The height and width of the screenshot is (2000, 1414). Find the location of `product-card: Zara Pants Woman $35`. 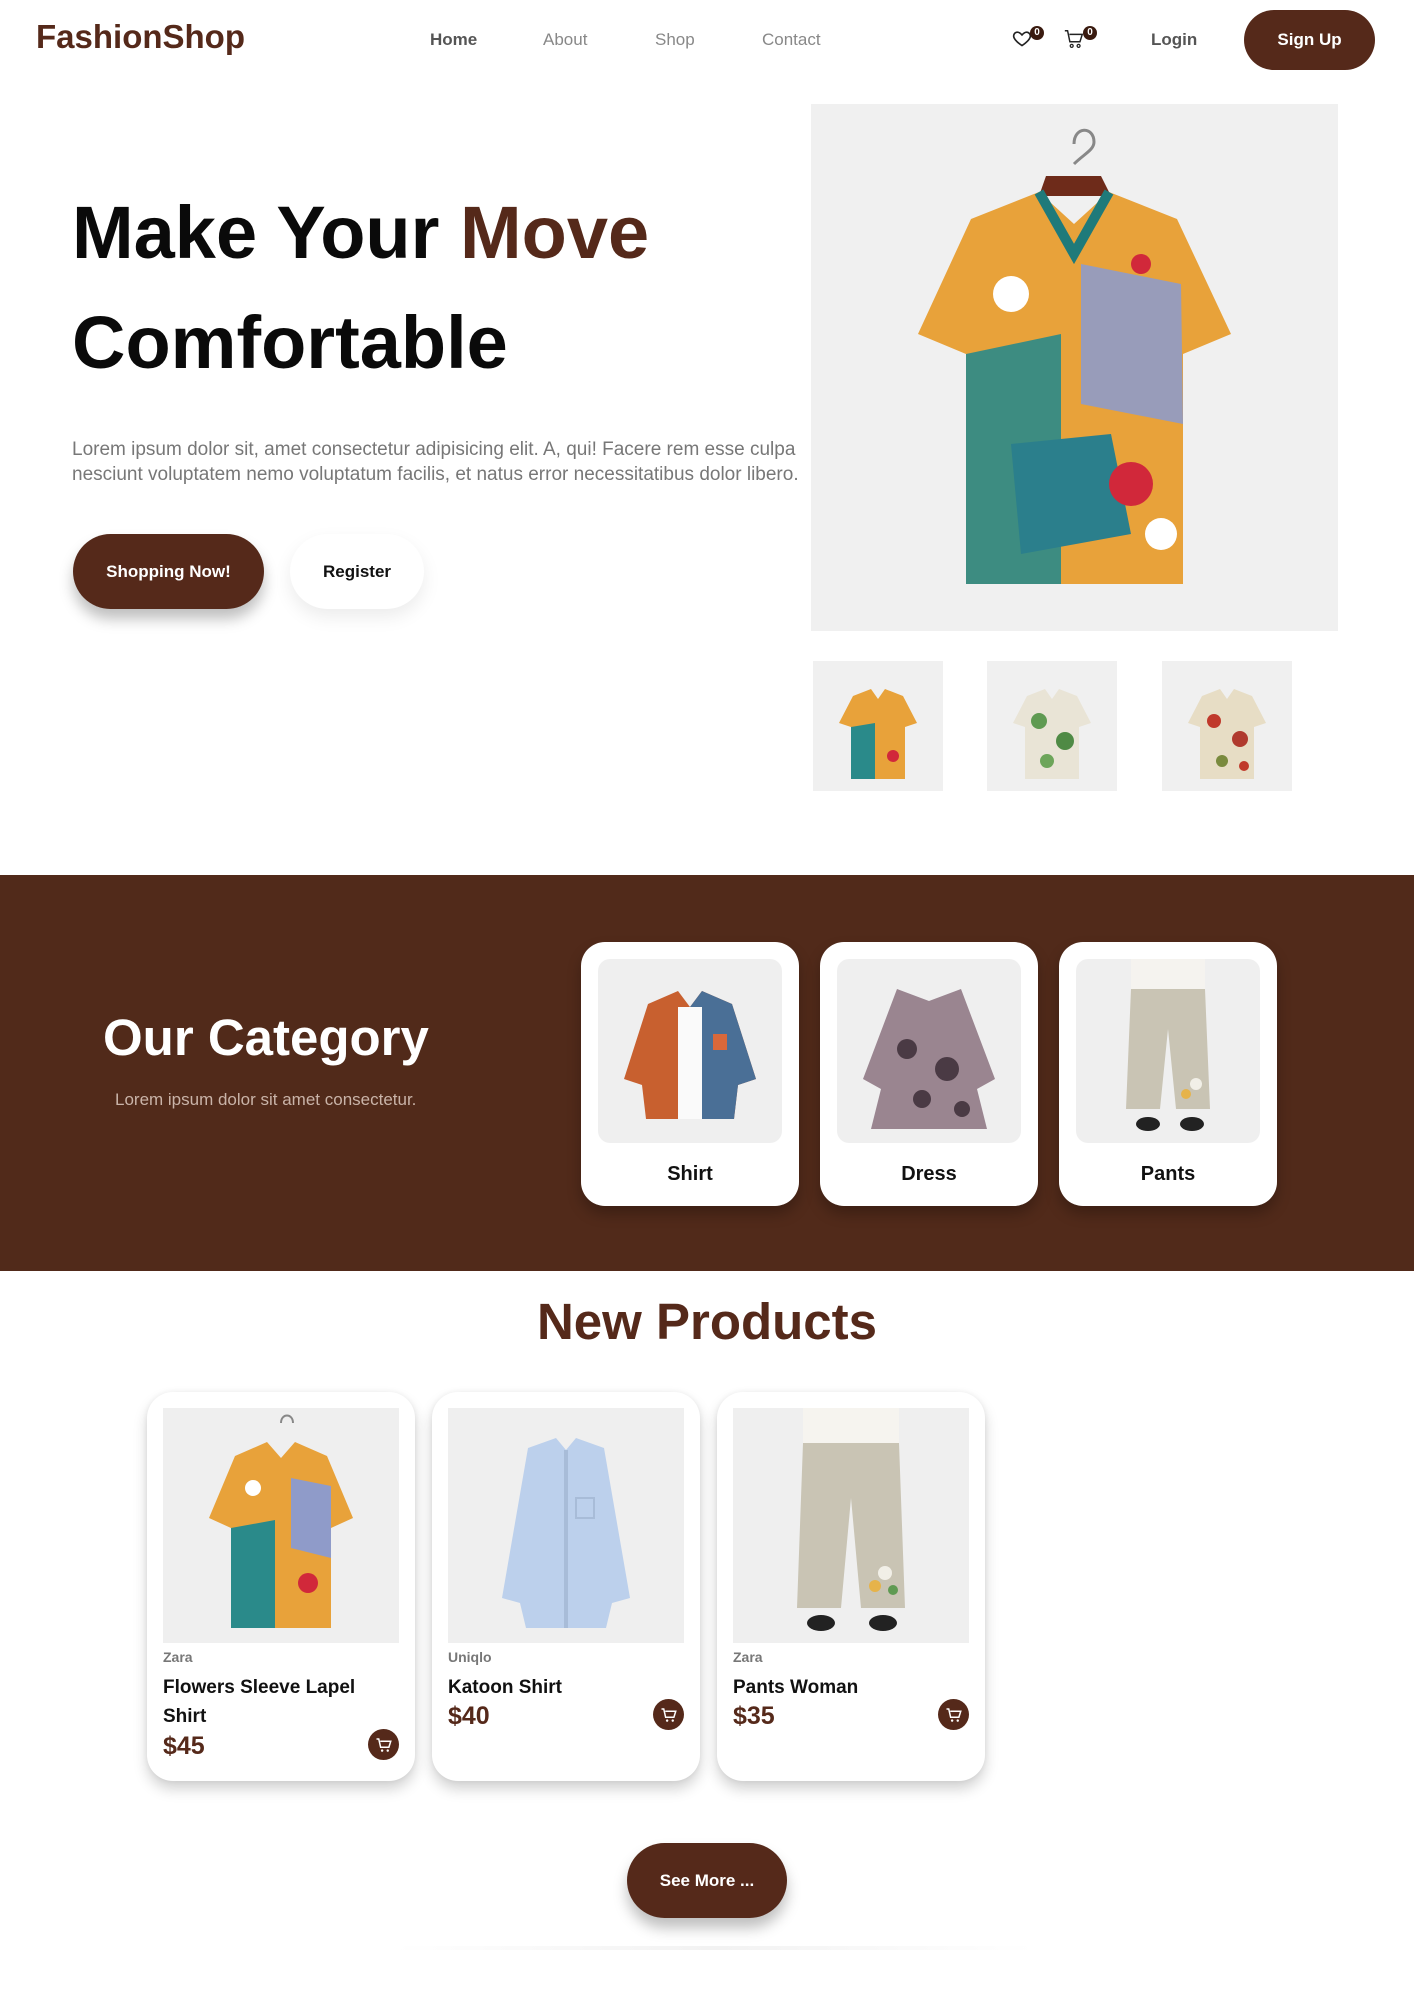

product-card: Zara Pants Woman $35 is located at coordinates (851, 1586).